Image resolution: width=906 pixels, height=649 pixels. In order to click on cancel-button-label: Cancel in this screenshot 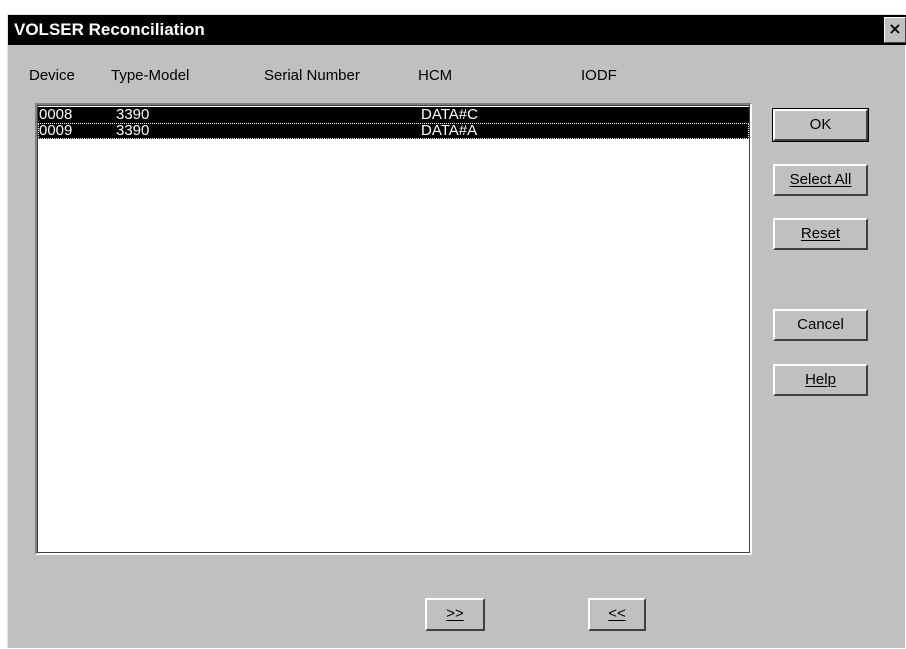, I will do `click(820, 324)`.